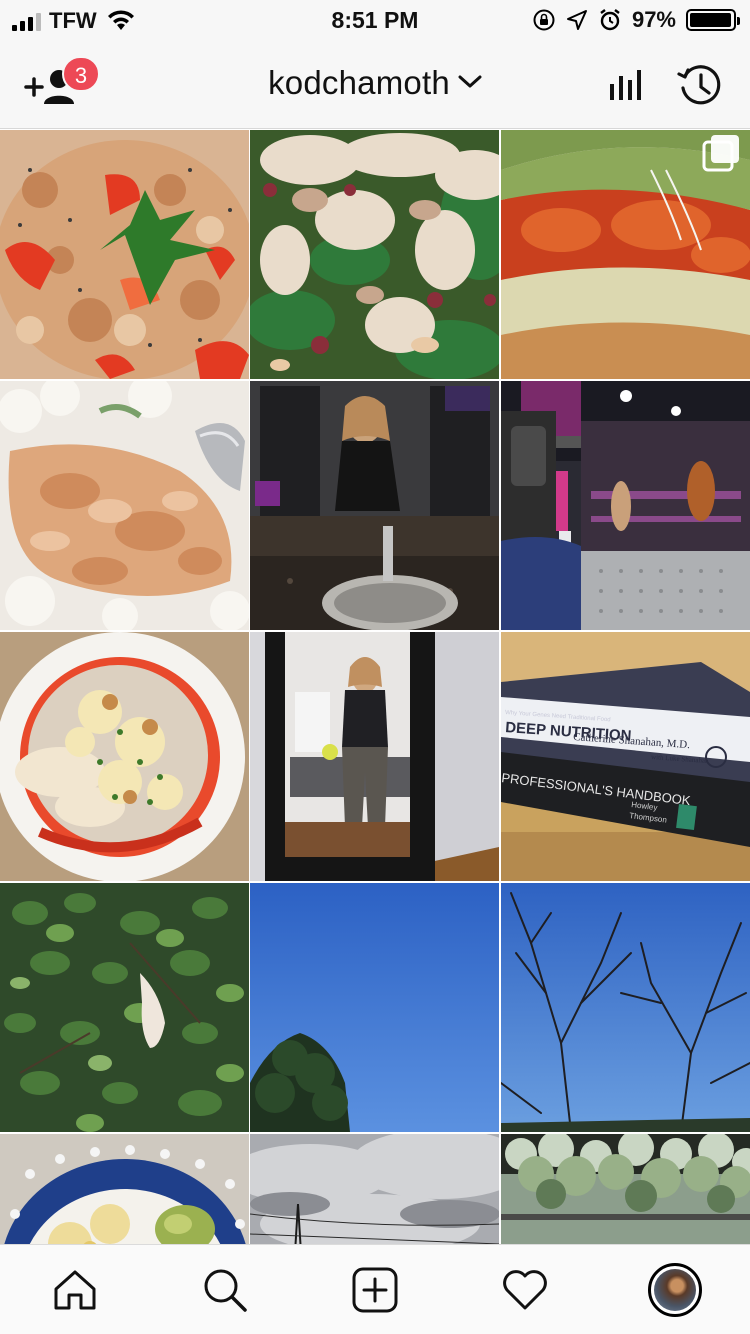 The image size is (750, 1334). What do you see at coordinates (375, 20) in the screenshot?
I see `status-bar: TFW 8:51 PM 97%` at bounding box center [375, 20].